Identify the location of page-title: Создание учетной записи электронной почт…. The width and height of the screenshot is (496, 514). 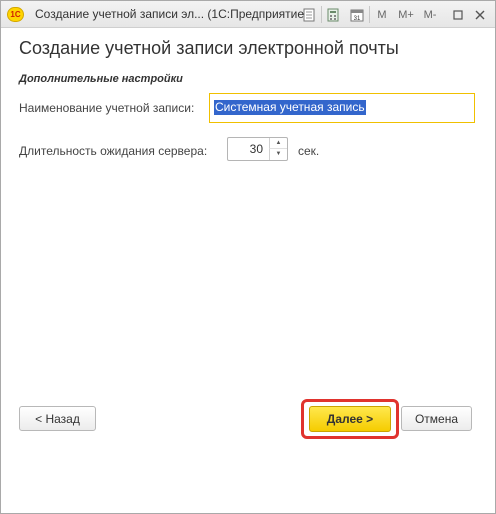
(209, 48).